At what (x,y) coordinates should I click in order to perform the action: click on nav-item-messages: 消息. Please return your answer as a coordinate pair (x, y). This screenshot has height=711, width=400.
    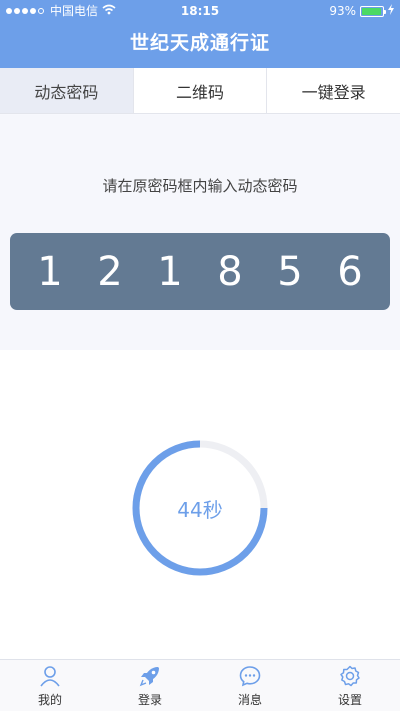
    Looking at the image, I should click on (250, 685).